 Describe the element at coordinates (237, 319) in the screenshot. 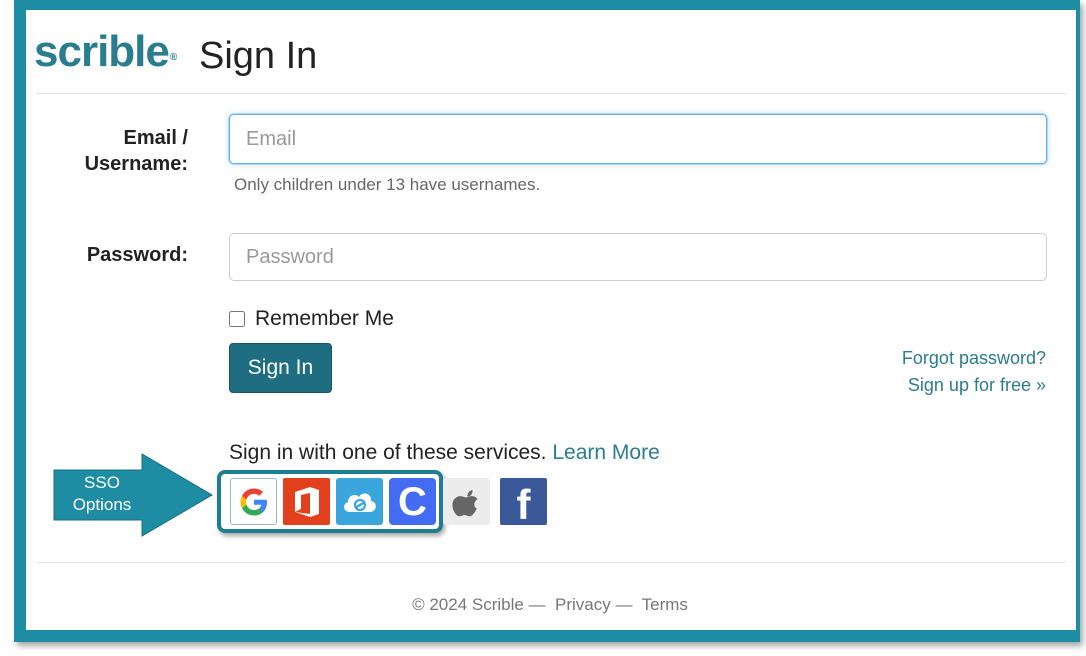

I see `remember-me-checkbox` at that location.